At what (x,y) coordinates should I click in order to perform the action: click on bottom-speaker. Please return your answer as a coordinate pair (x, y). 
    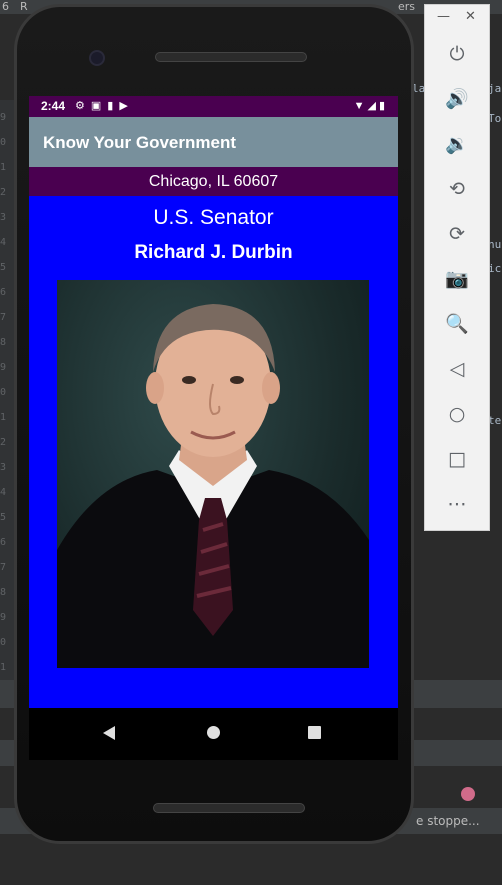
    Looking at the image, I should click on (229, 808).